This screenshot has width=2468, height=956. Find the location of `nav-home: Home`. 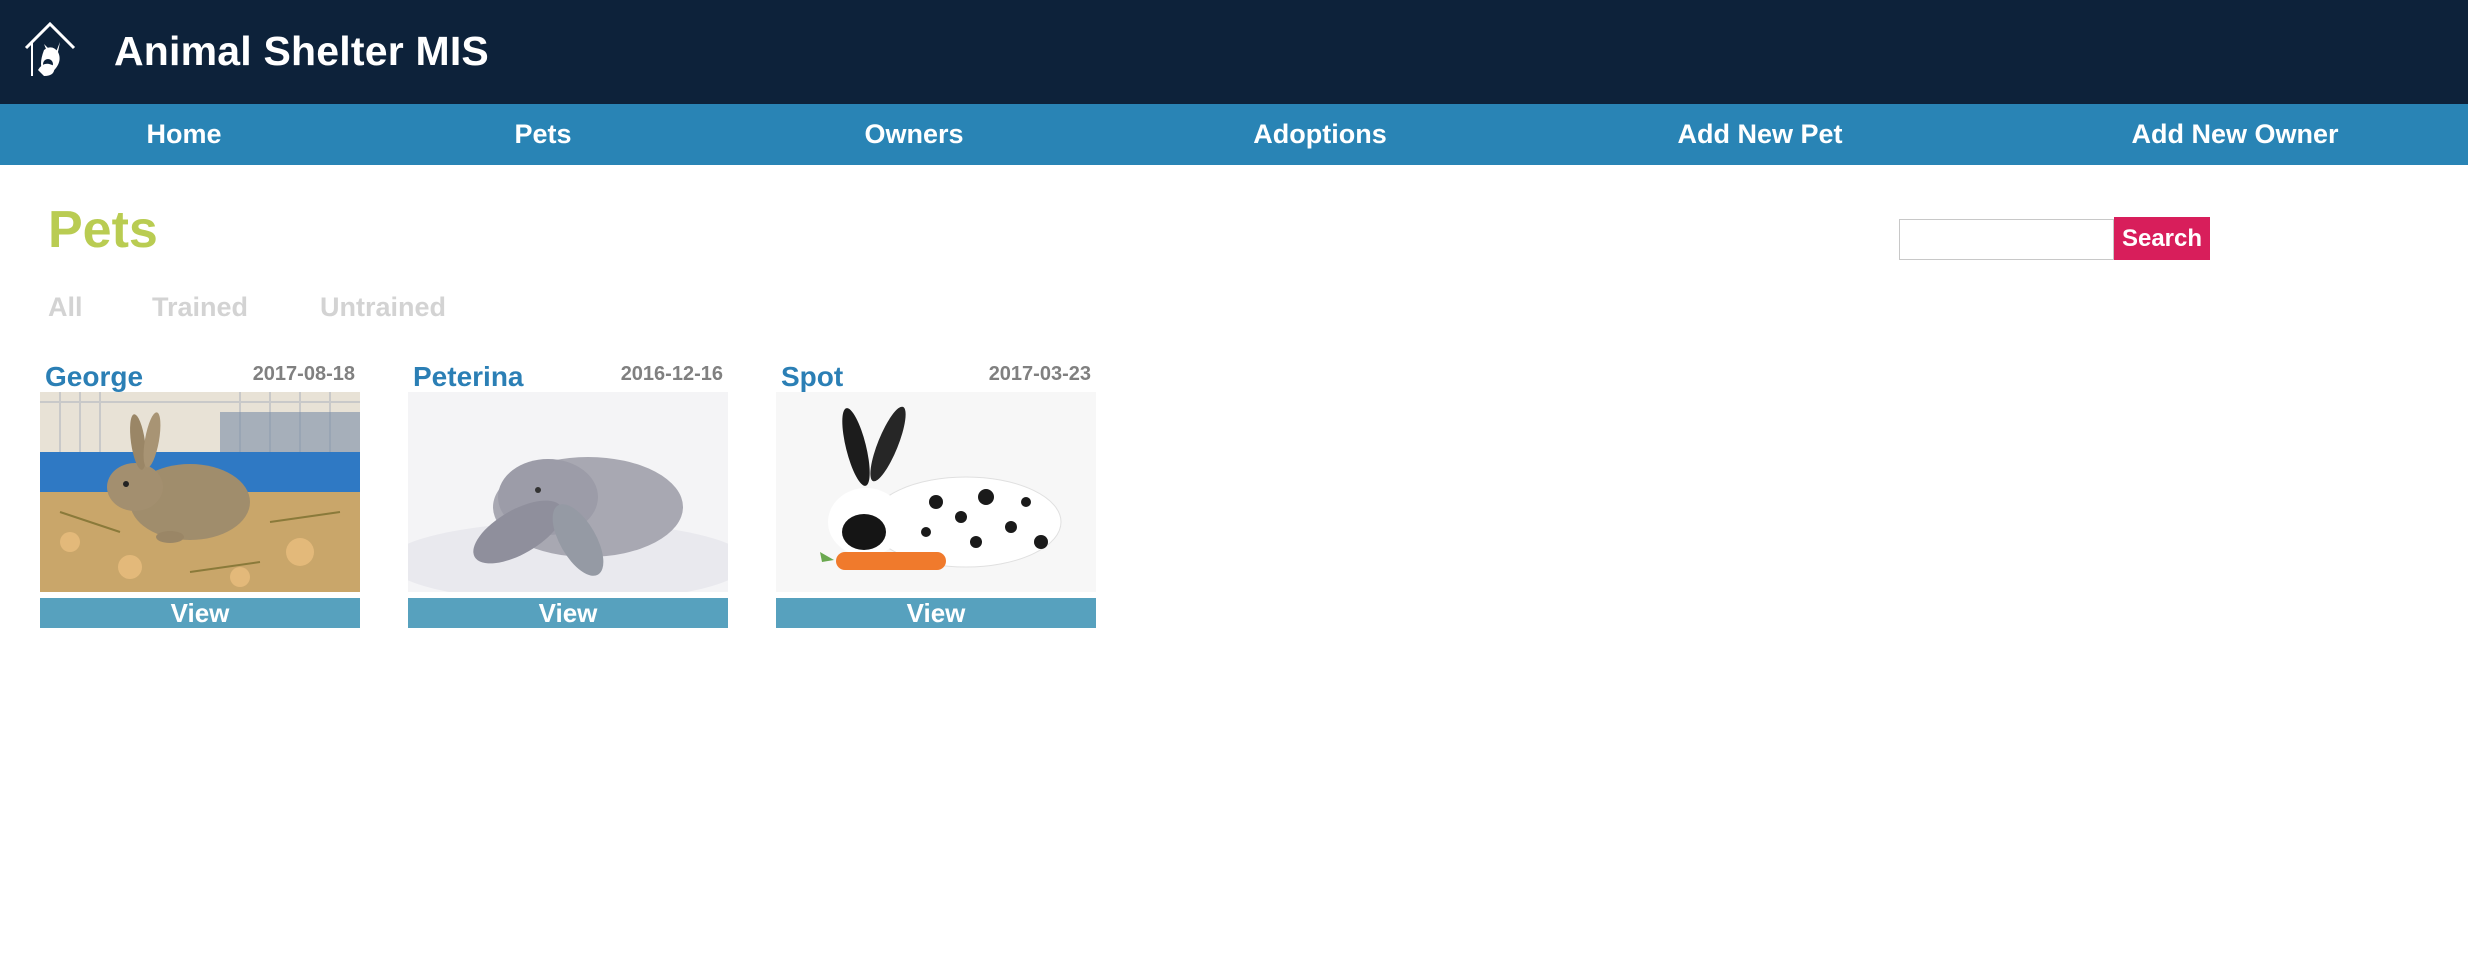

nav-home: Home is located at coordinates (183, 134).